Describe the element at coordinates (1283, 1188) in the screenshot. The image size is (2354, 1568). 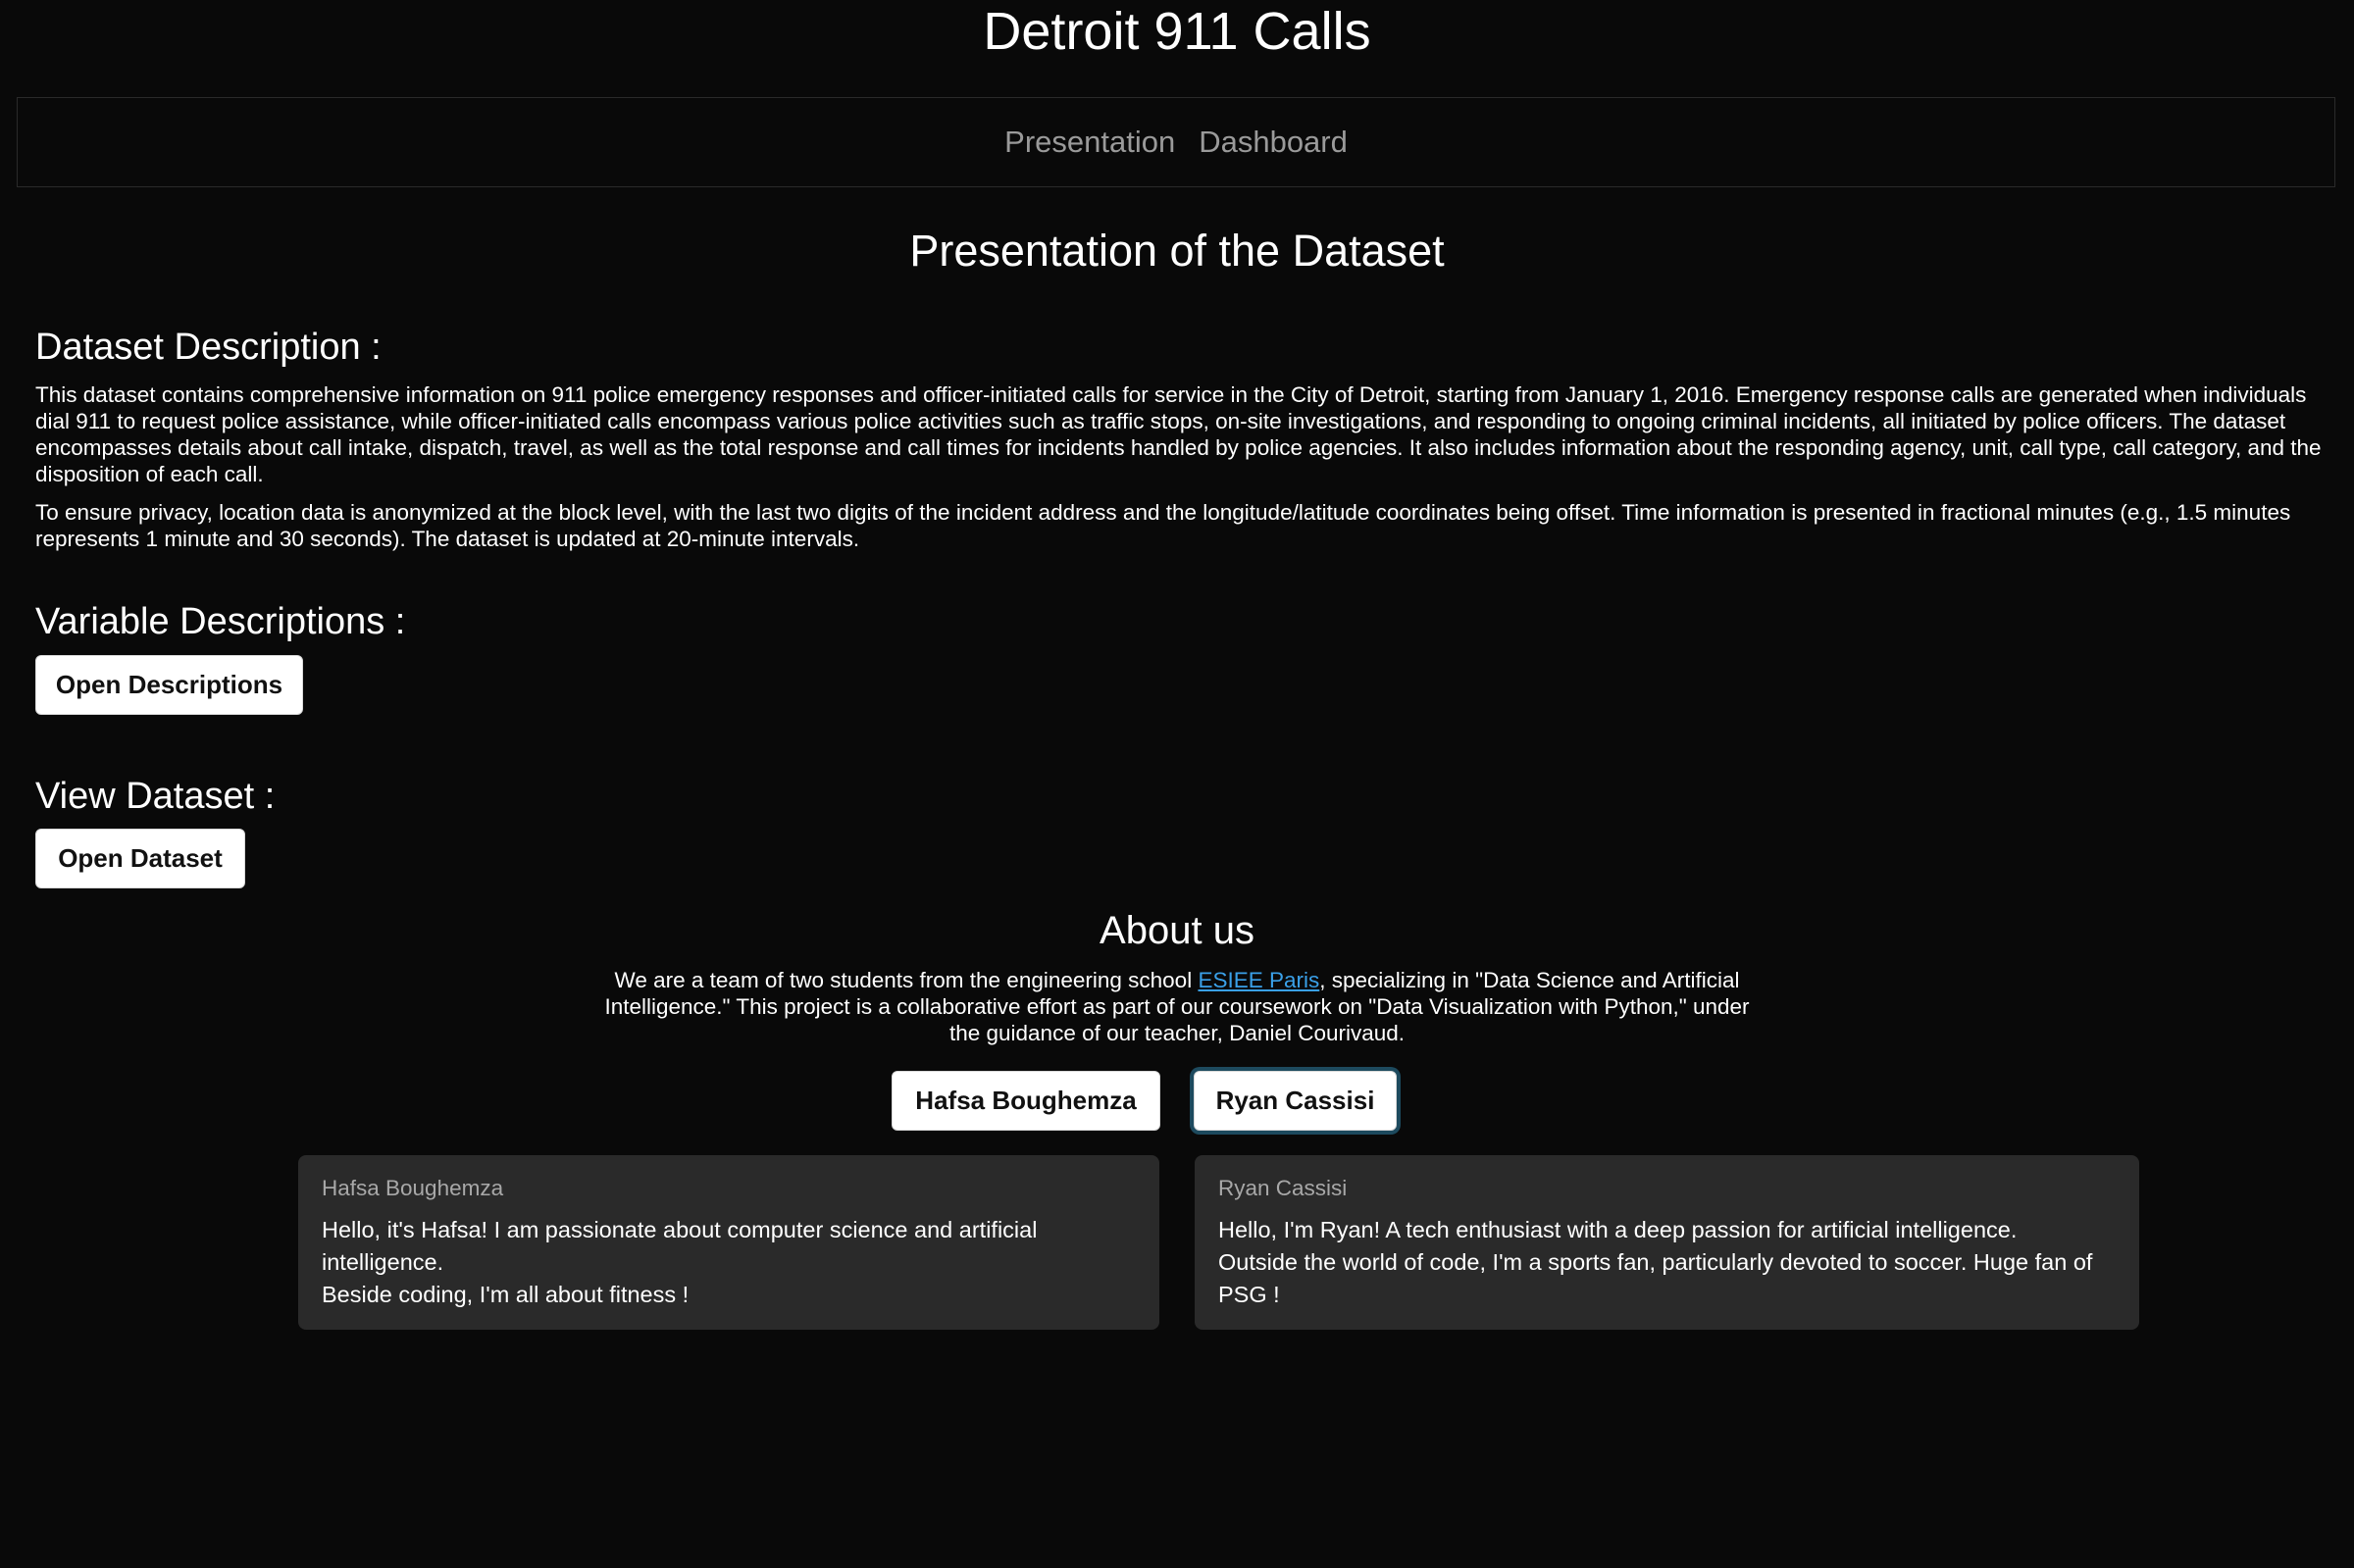
I see `card-title: Ryan Cassisi` at that location.